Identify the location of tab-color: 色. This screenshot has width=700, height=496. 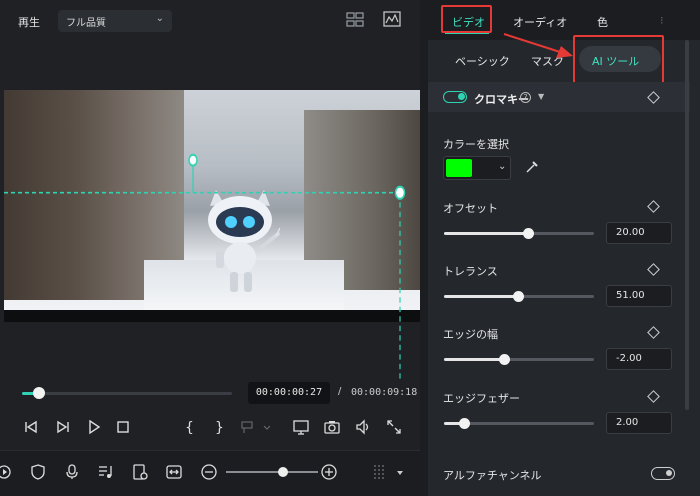
(602, 22).